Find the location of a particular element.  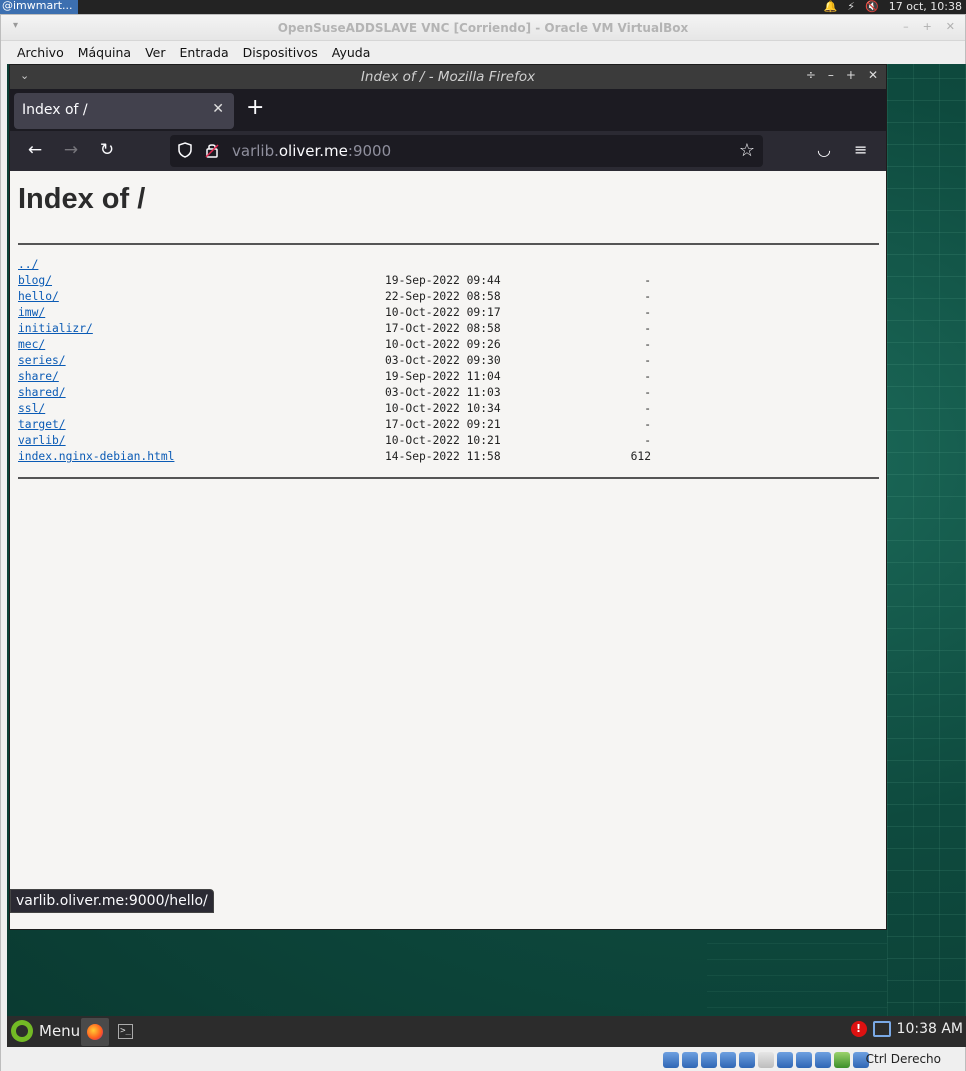

entry-date: 17-Oct-2022 08:58 is located at coordinates (443, 328).